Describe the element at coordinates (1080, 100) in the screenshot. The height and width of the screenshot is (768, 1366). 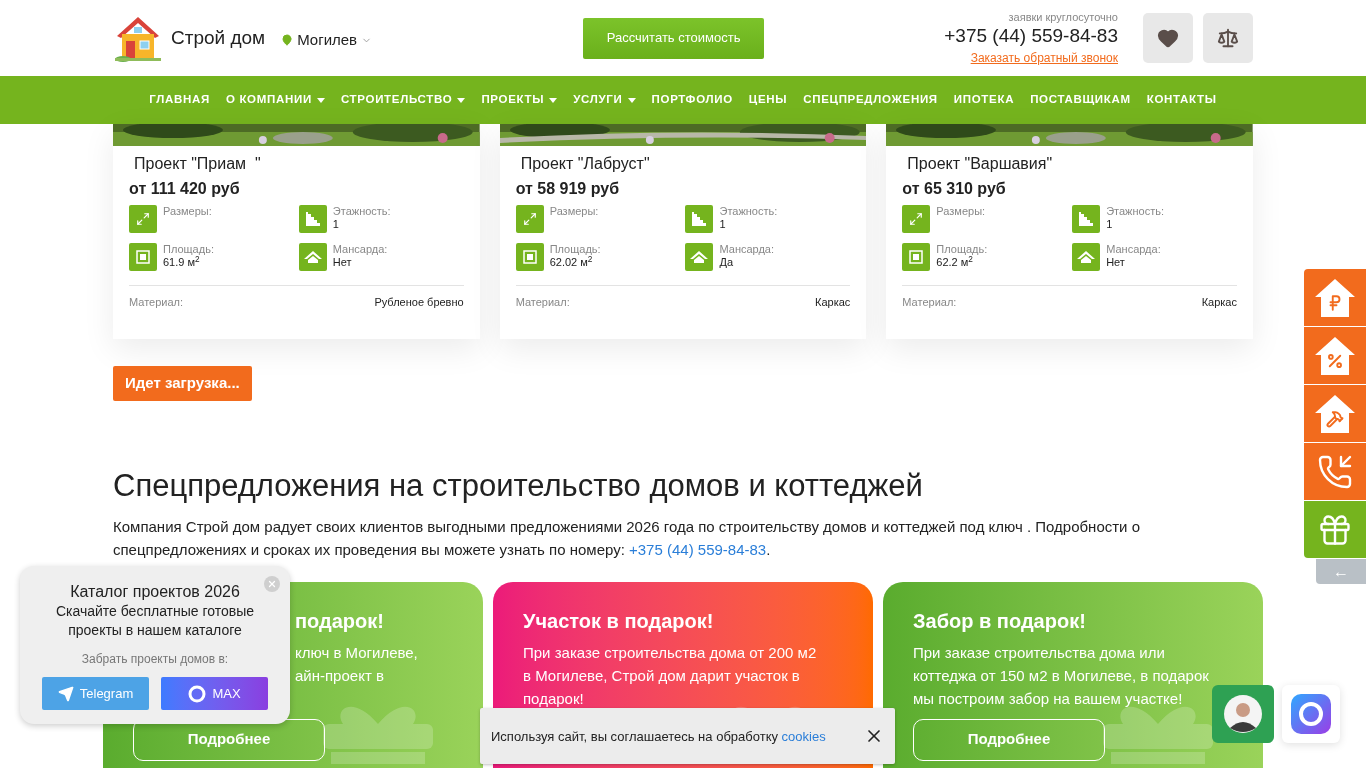
I see `nav-link: ПОСТАВЩИКАМ` at that location.